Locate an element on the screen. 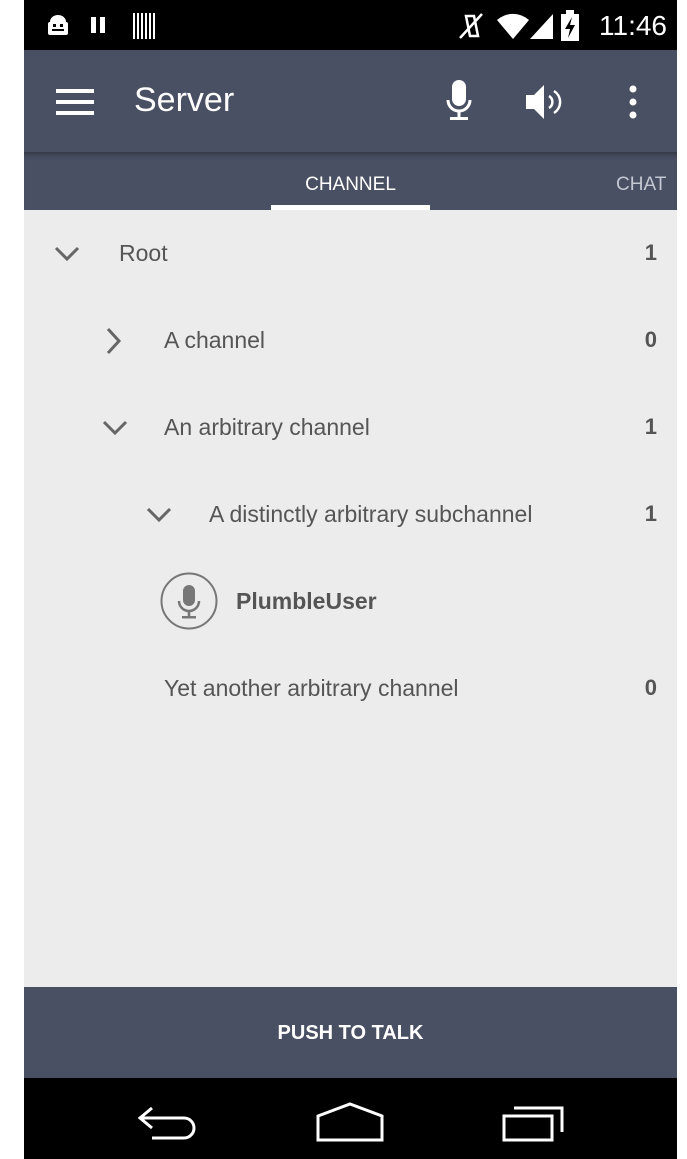 Image resolution: width=687 pixels, height=1159 pixels. action-bar: Server is located at coordinates (350, 101).